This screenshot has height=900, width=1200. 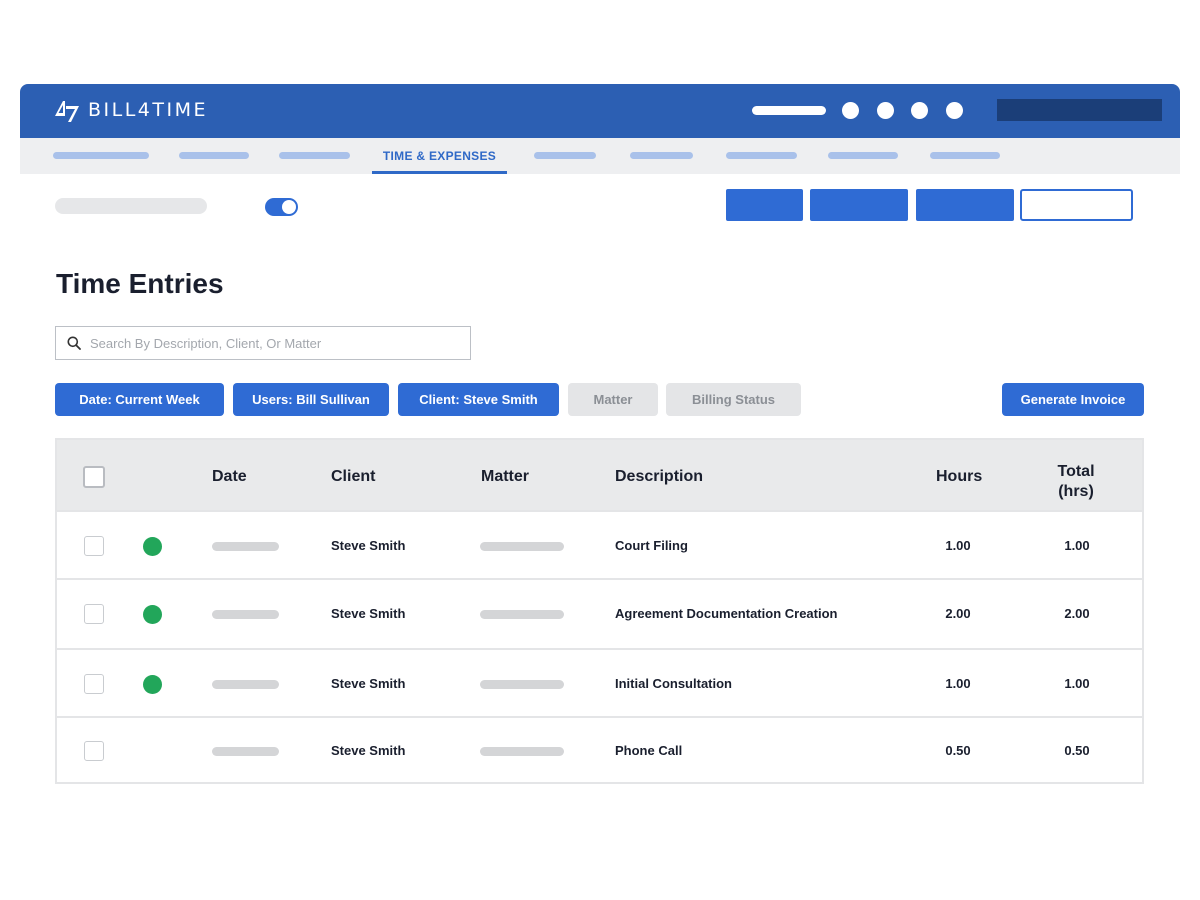 What do you see at coordinates (1077, 750) in the screenshot?
I see `row-total: 0.50` at bounding box center [1077, 750].